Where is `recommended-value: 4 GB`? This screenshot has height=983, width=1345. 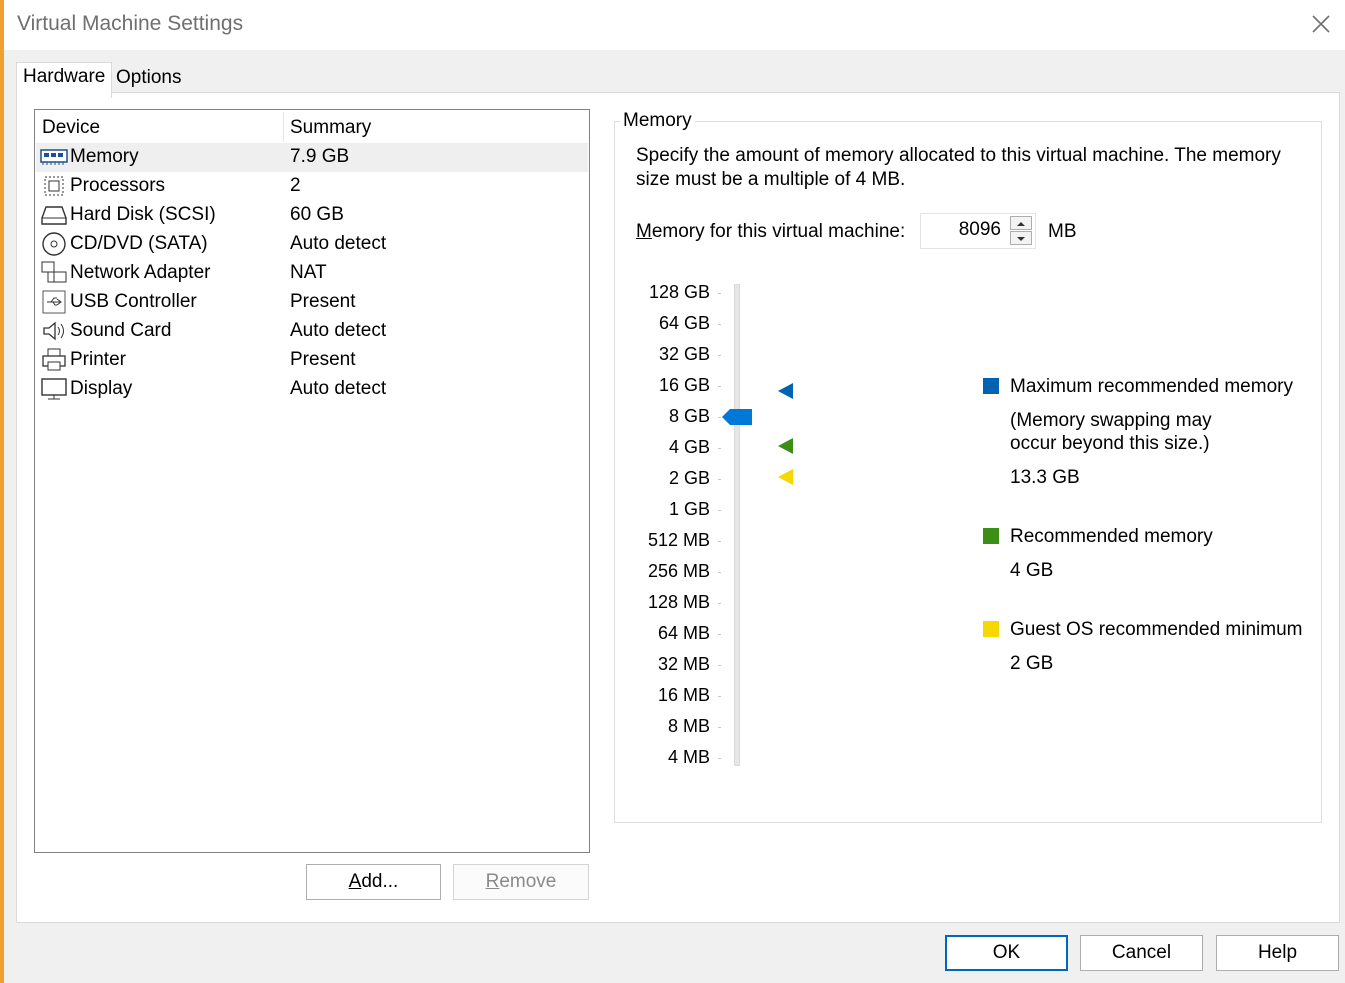 recommended-value: 4 GB is located at coordinates (1032, 570).